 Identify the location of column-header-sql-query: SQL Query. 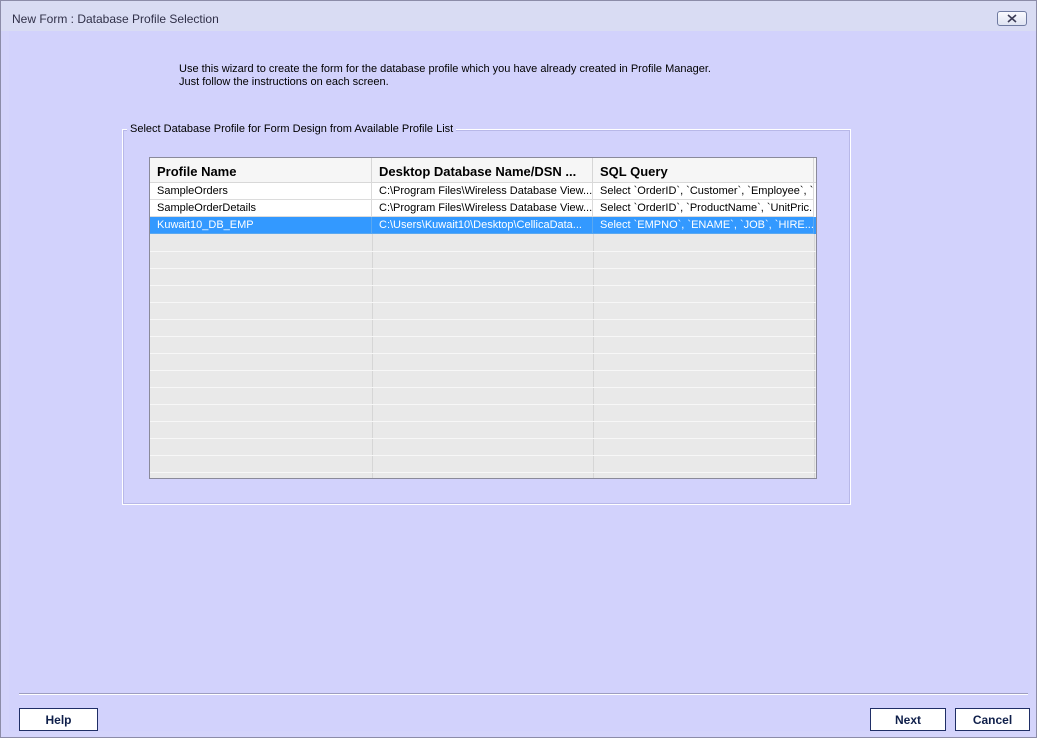
(703, 170).